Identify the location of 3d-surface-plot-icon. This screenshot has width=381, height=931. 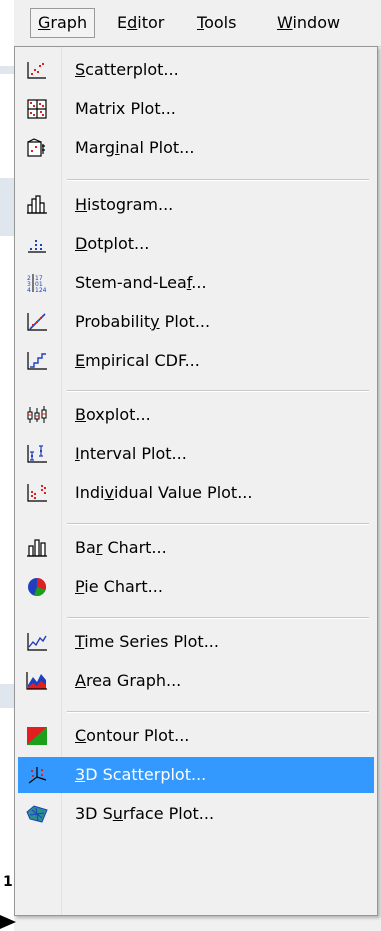
(37, 814).